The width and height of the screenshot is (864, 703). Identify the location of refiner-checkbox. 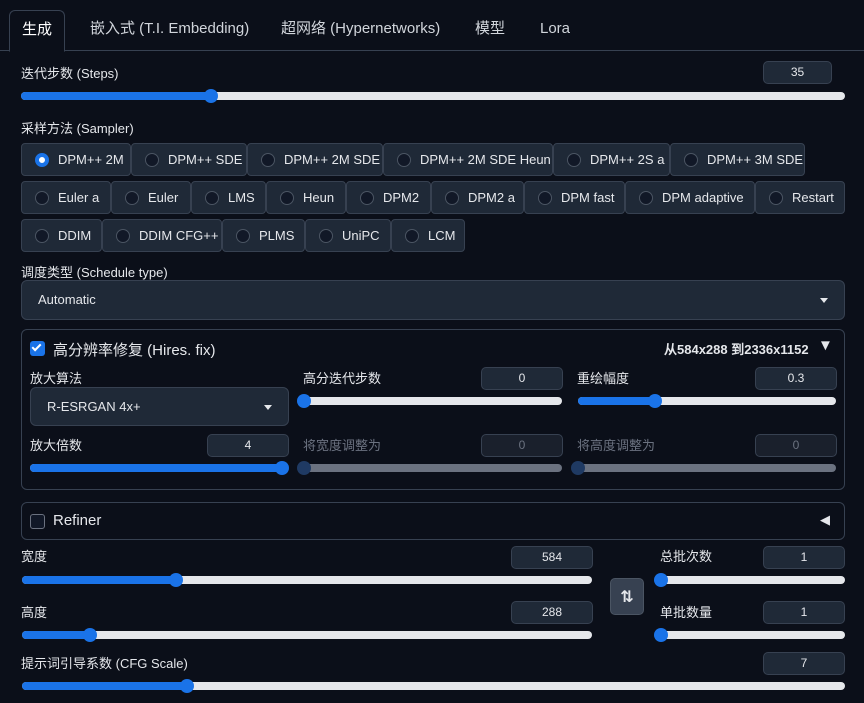
(37, 521).